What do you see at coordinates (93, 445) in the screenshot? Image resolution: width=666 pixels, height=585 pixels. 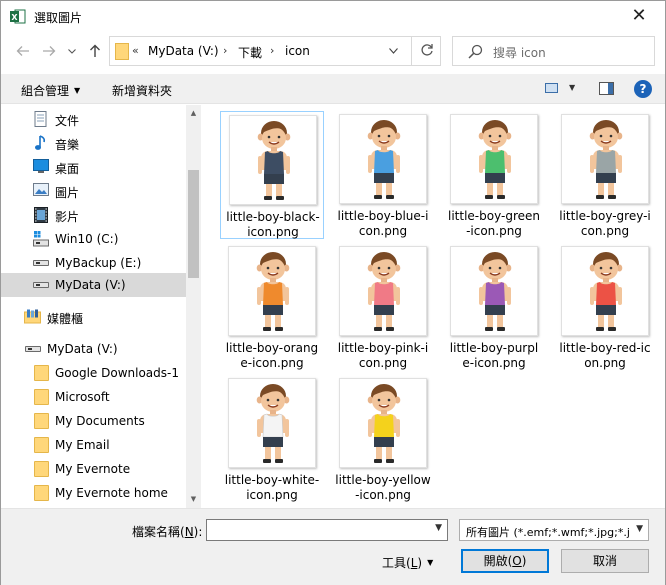 I see `sidebar-item-my-email: My Email` at bounding box center [93, 445].